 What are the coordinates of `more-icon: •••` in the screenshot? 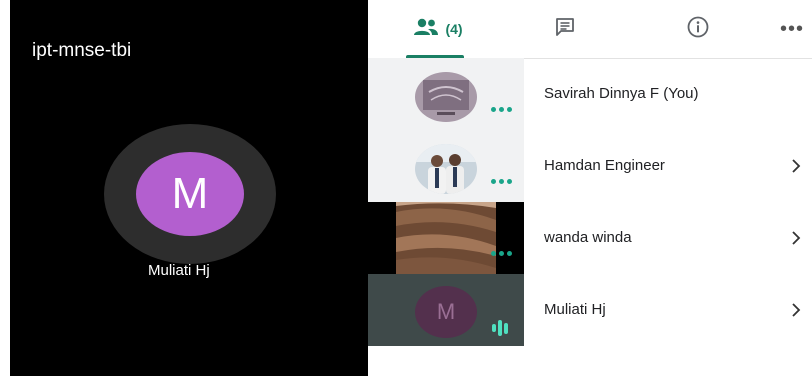 It's located at (791, 28).